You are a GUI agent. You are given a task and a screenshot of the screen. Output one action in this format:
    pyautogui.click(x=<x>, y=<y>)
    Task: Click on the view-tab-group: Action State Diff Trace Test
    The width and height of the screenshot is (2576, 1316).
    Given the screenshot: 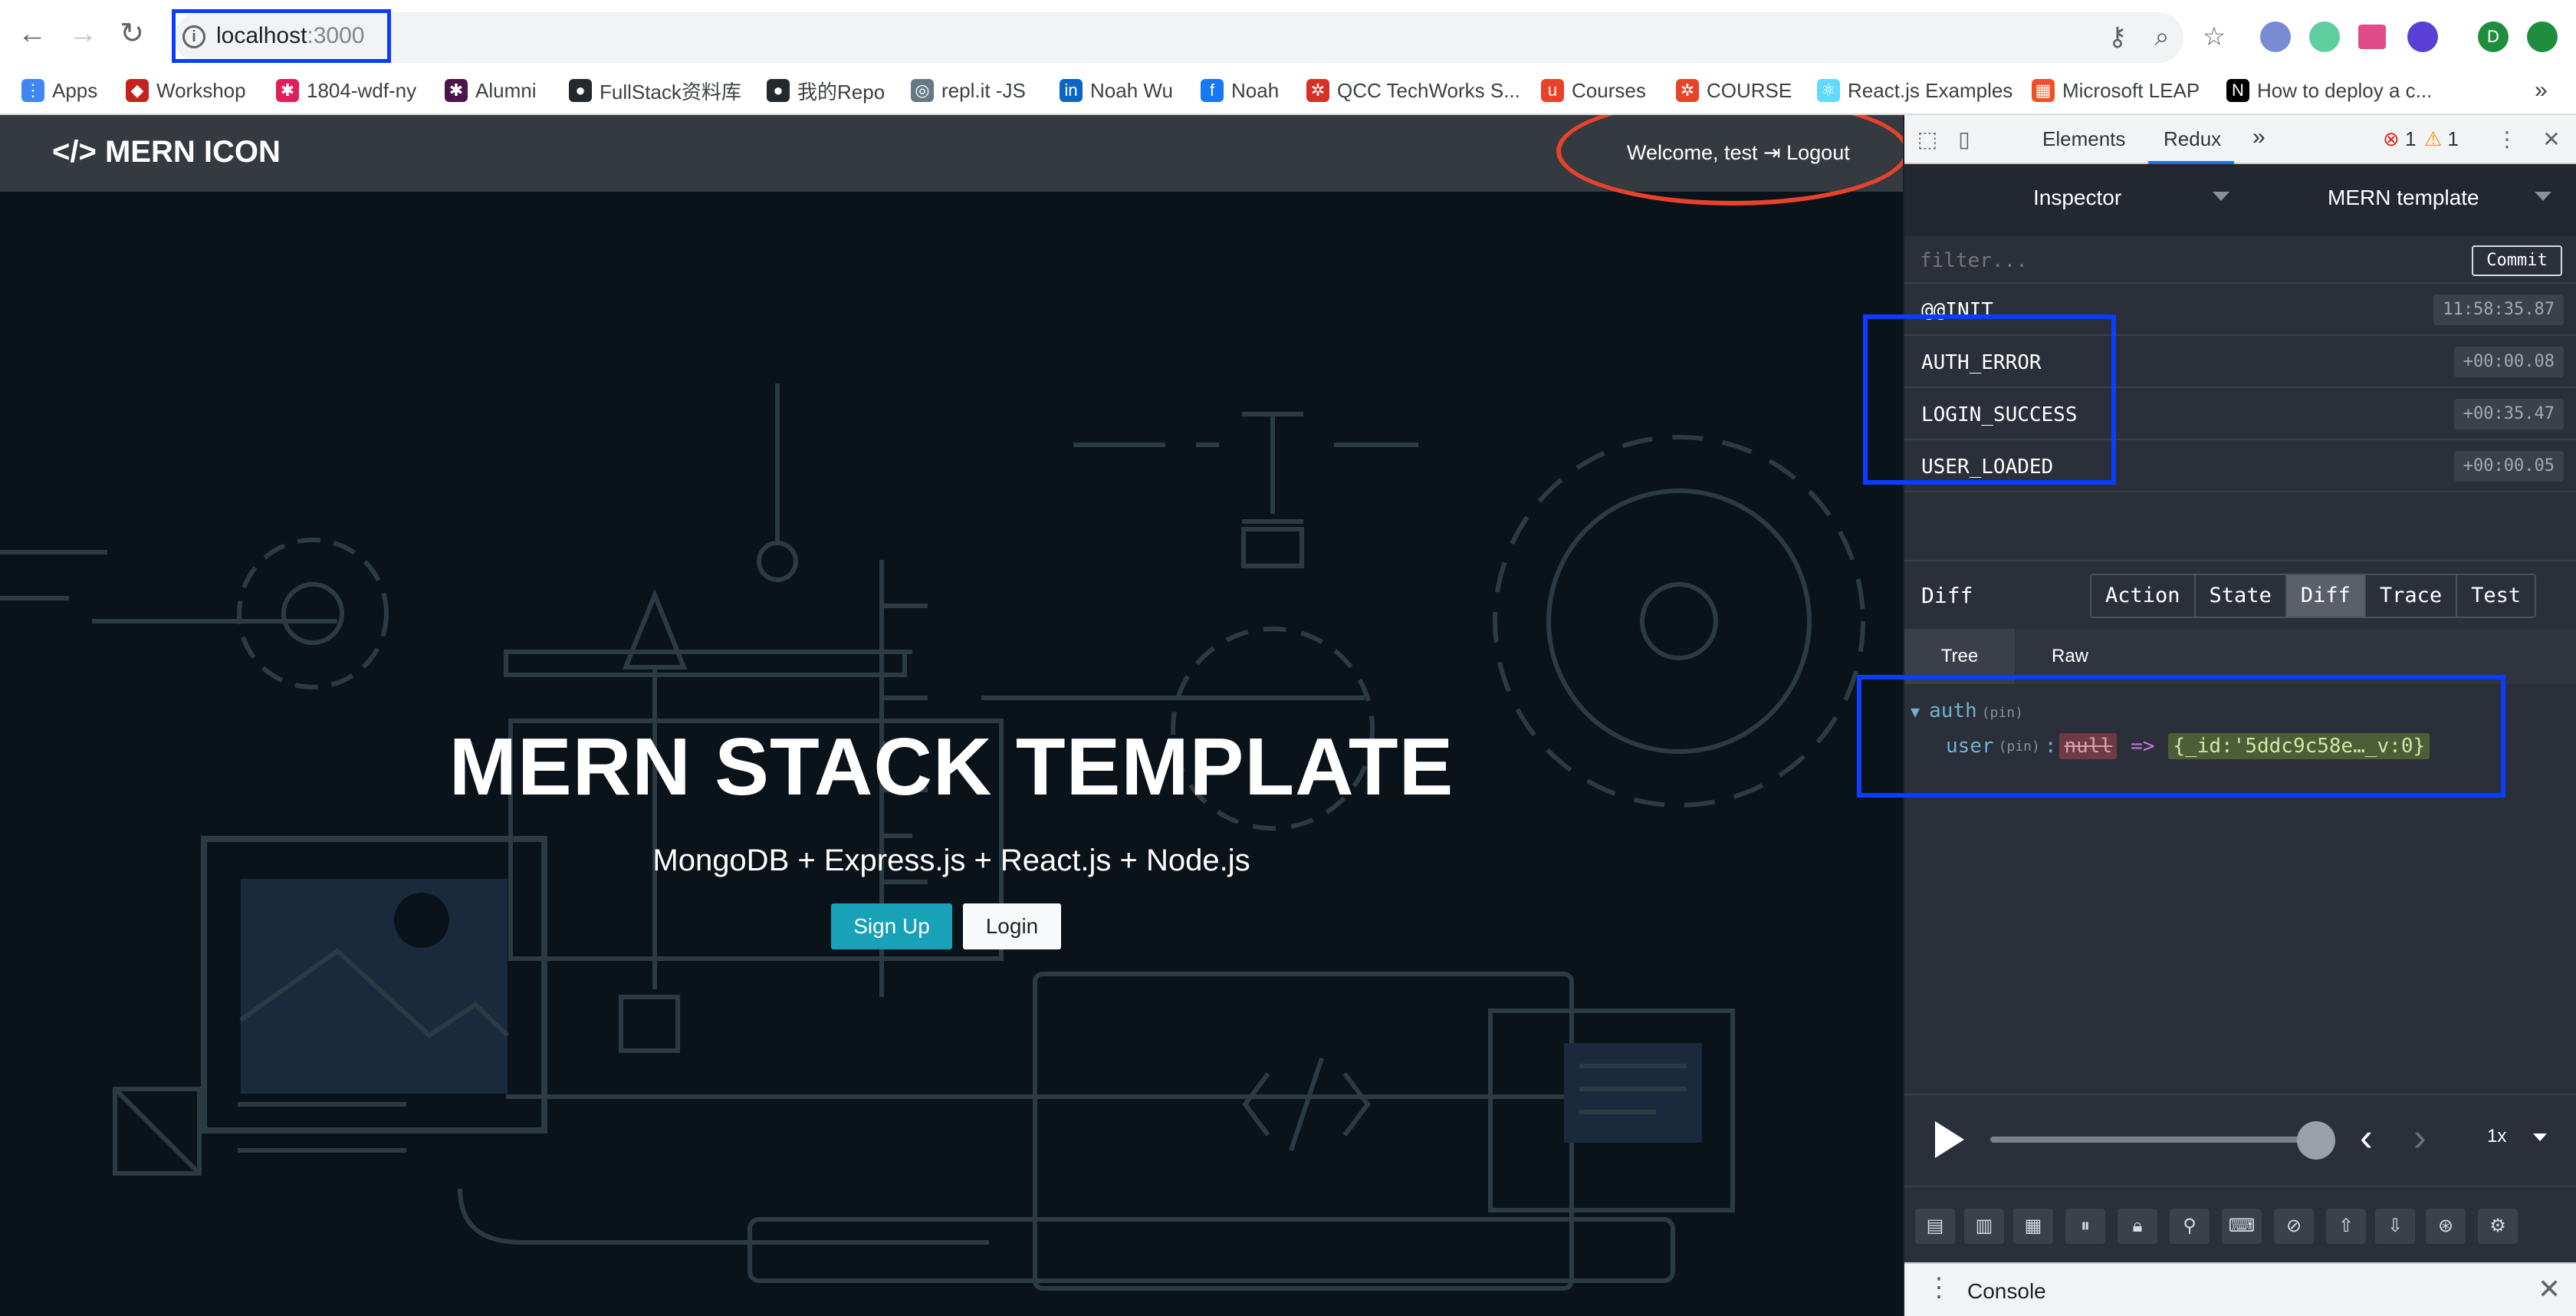 What is the action you would take?
    pyautogui.click(x=2313, y=596)
    